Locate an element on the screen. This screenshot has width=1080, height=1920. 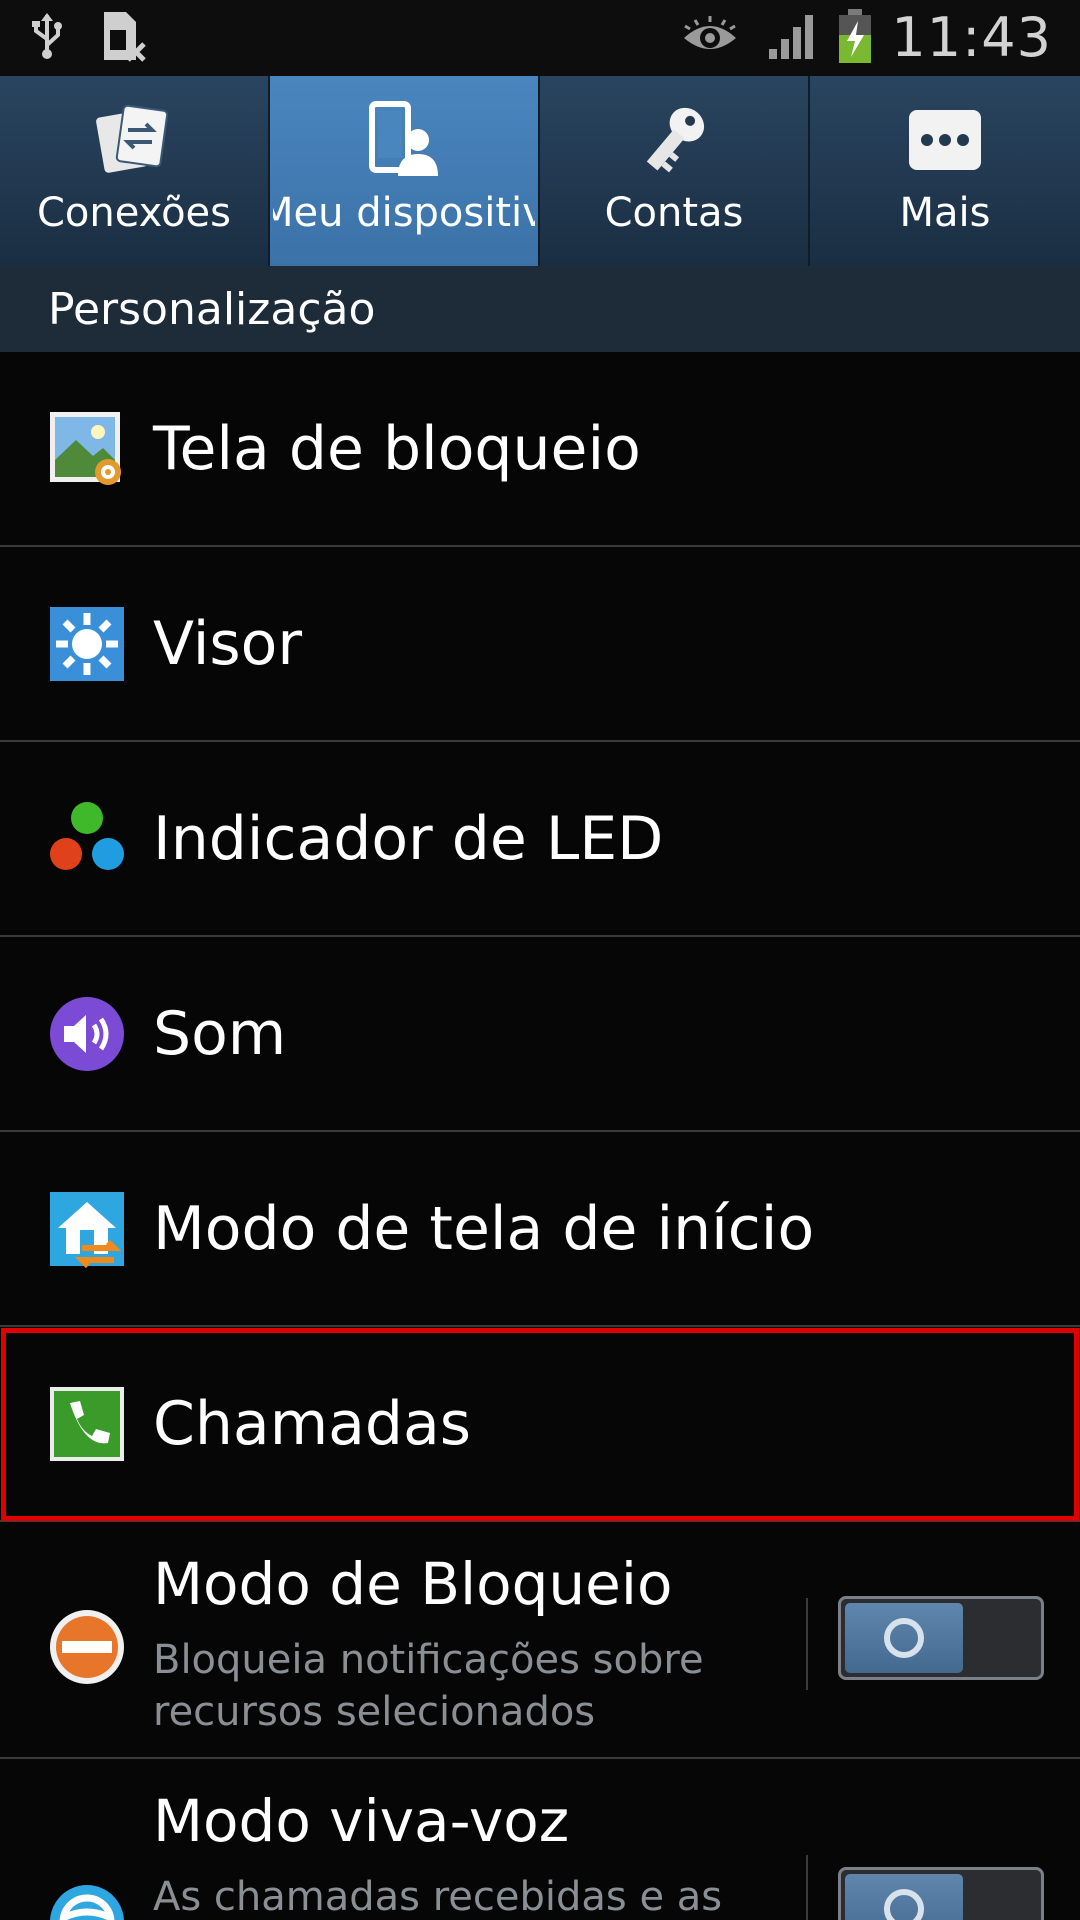
item-subtitle: As chamadas recebidas e as is located at coordinates (438, 1897).